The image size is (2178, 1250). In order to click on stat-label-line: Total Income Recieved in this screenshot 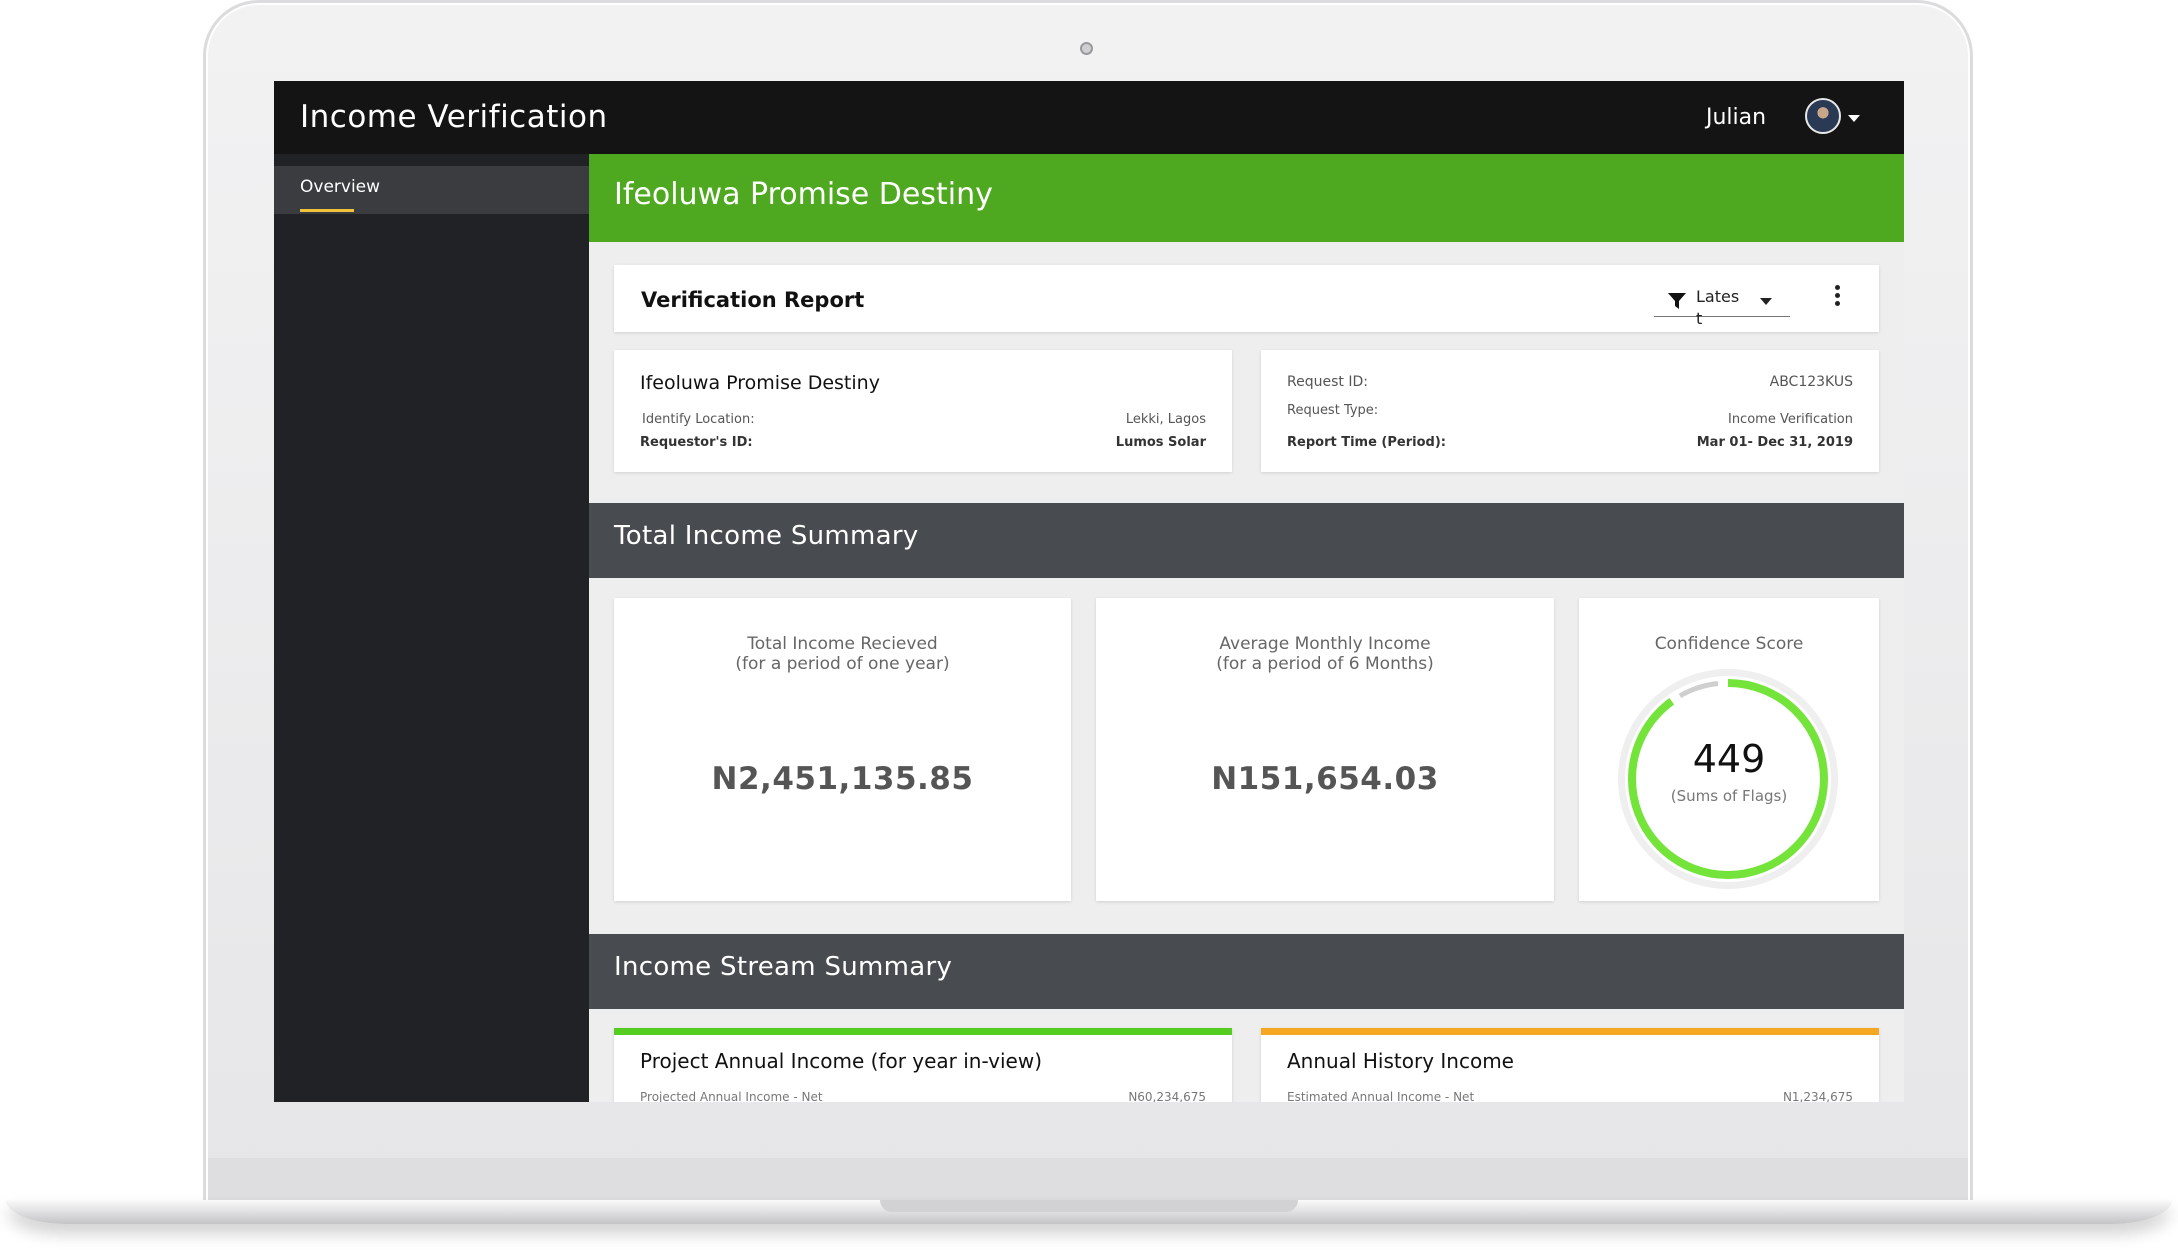, I will do `click(842, 644)`.